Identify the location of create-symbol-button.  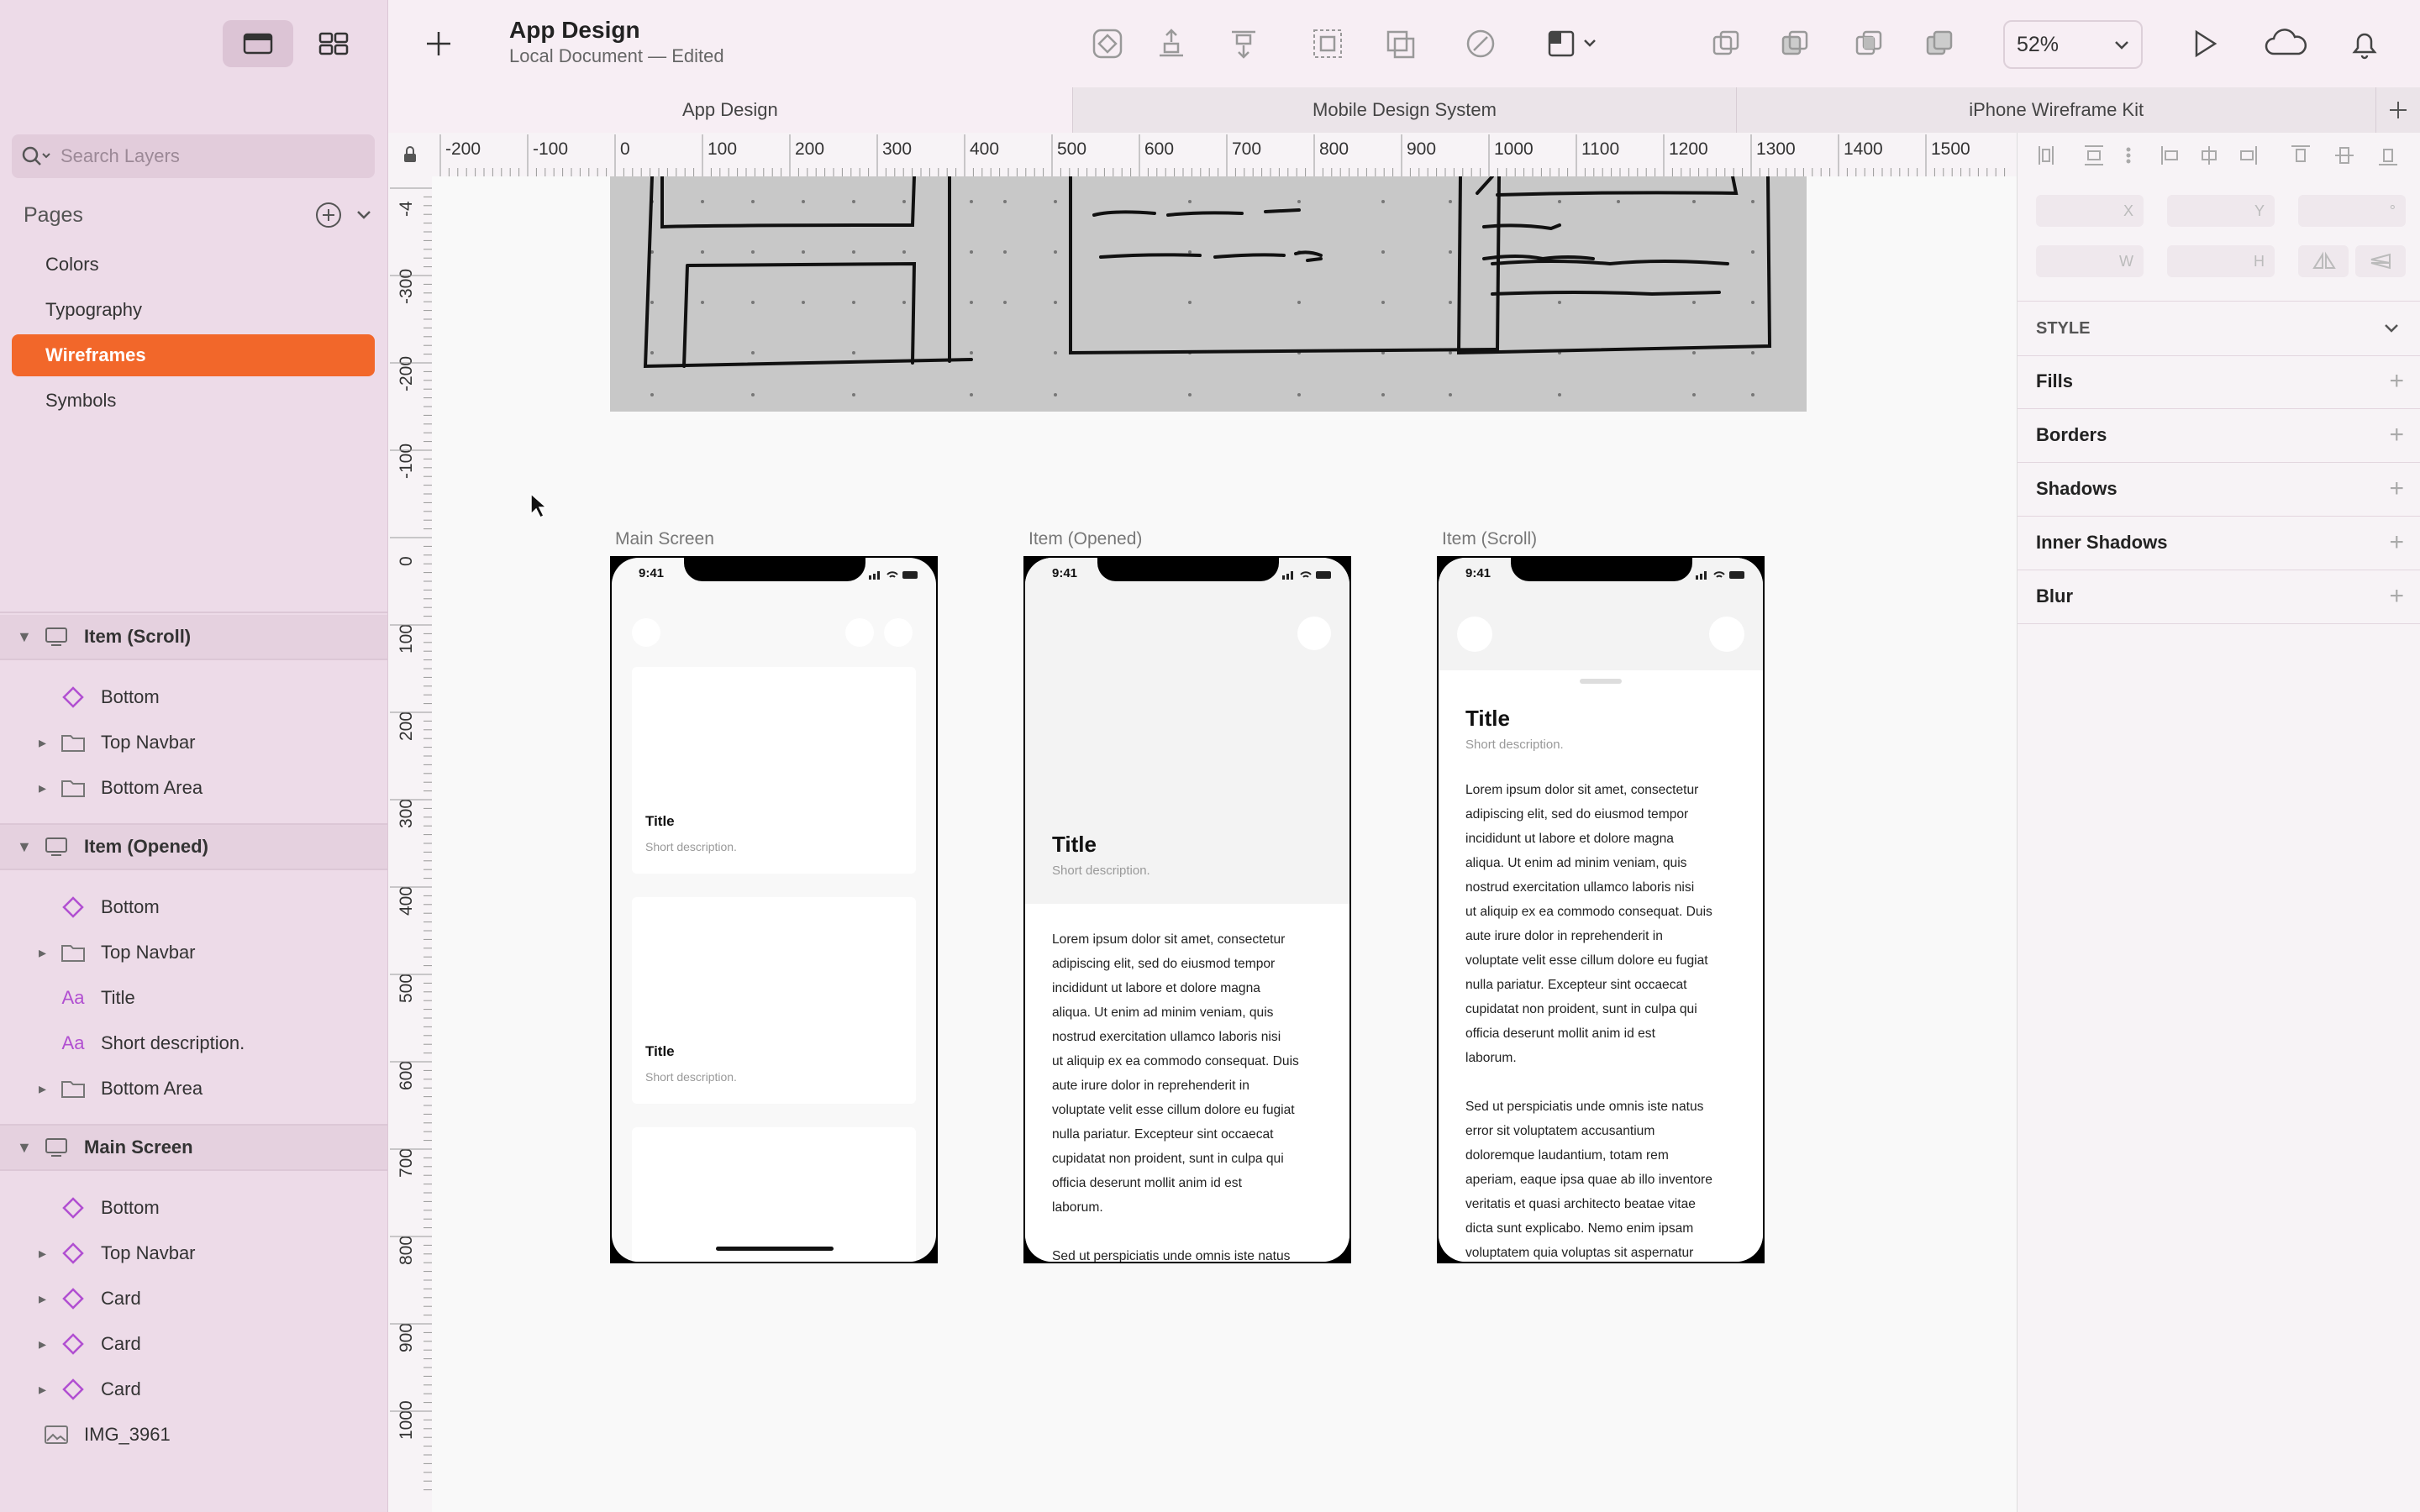
(1107, 43).